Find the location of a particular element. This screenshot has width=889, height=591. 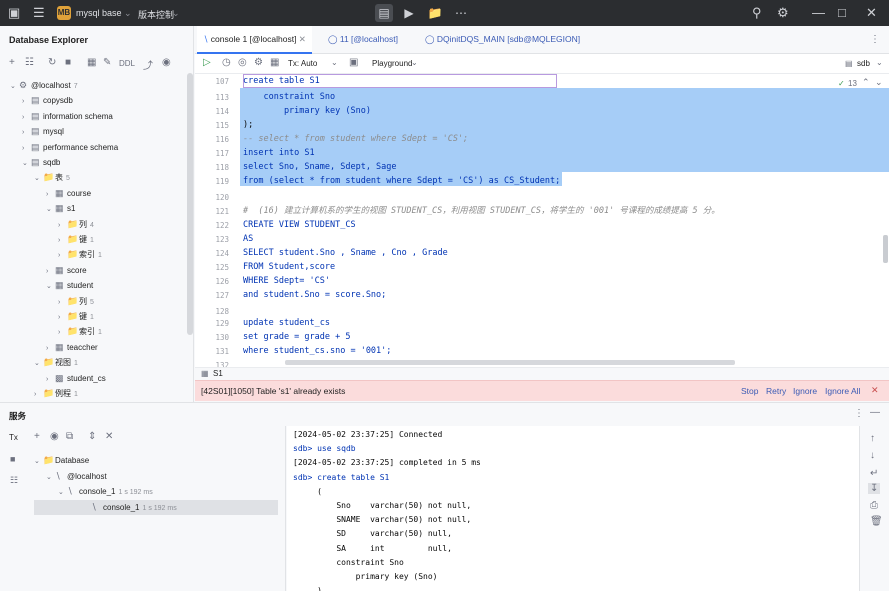

layout-icon: ☷ is located at coordinates (14, 480).